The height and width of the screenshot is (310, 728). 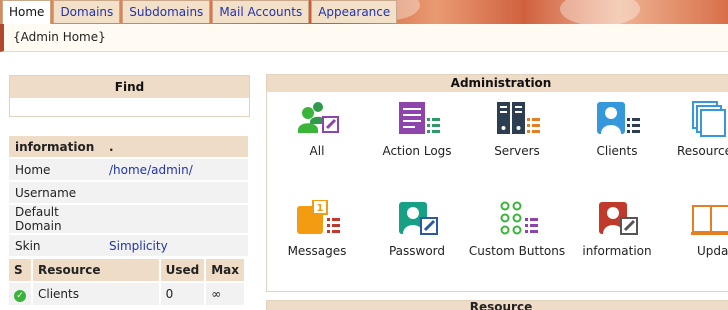 I want to click on tab-mail-accounts: Mail Accounts, so click(x=261, y=11).